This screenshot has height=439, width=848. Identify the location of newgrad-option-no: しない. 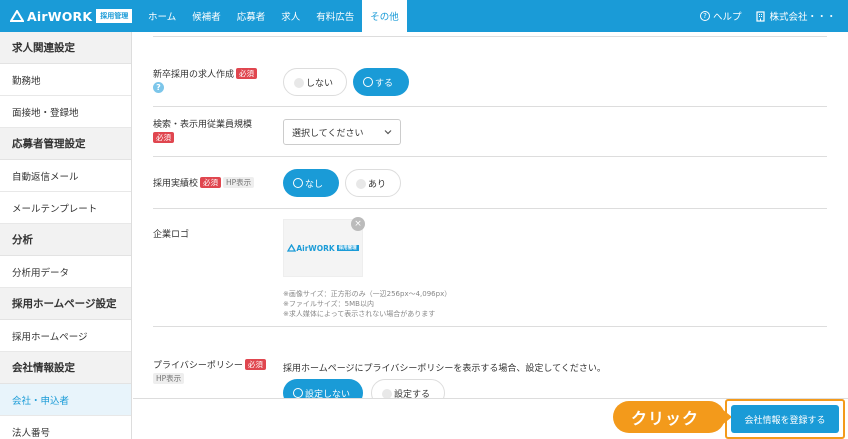
(315, 82).